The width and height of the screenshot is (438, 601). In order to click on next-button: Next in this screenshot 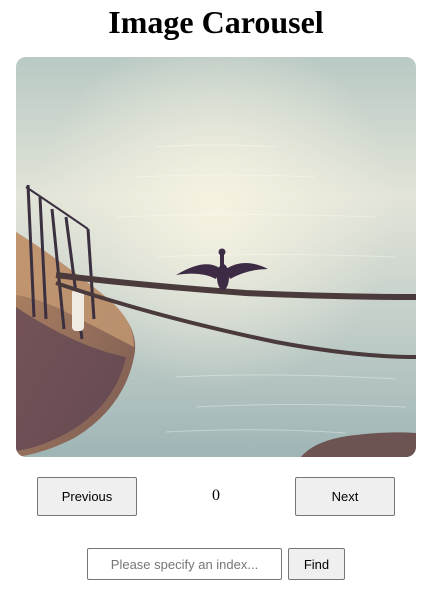, I will do `click(345, 496)`.